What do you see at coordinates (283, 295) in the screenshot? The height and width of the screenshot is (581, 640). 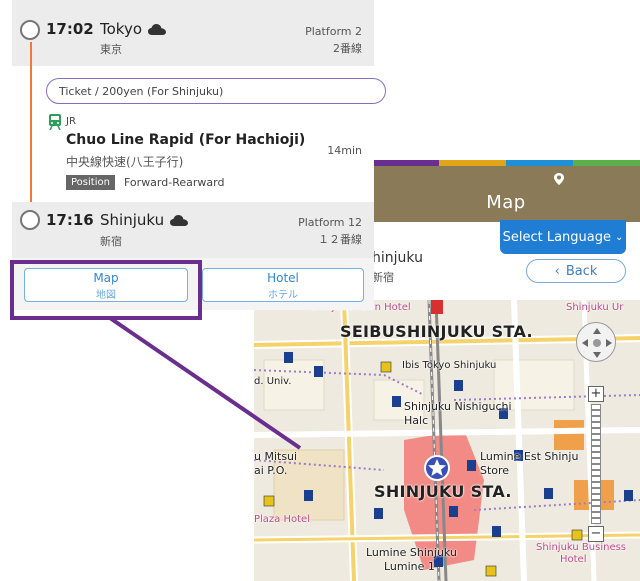 I see `hotel-button-label-jp: ホテル` at bounding box center [283, 295].